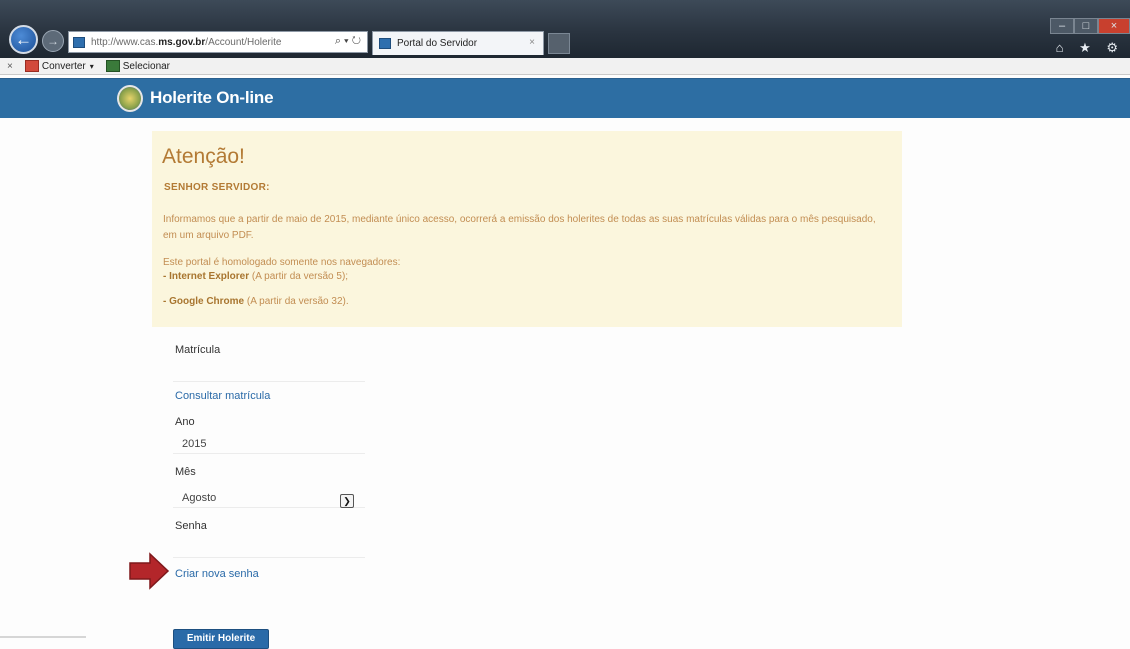  What do you see at coordinates (10, 66) in the screenshot?
I see `command-bar-close-icon: ×` at bounding box center [10, 66].